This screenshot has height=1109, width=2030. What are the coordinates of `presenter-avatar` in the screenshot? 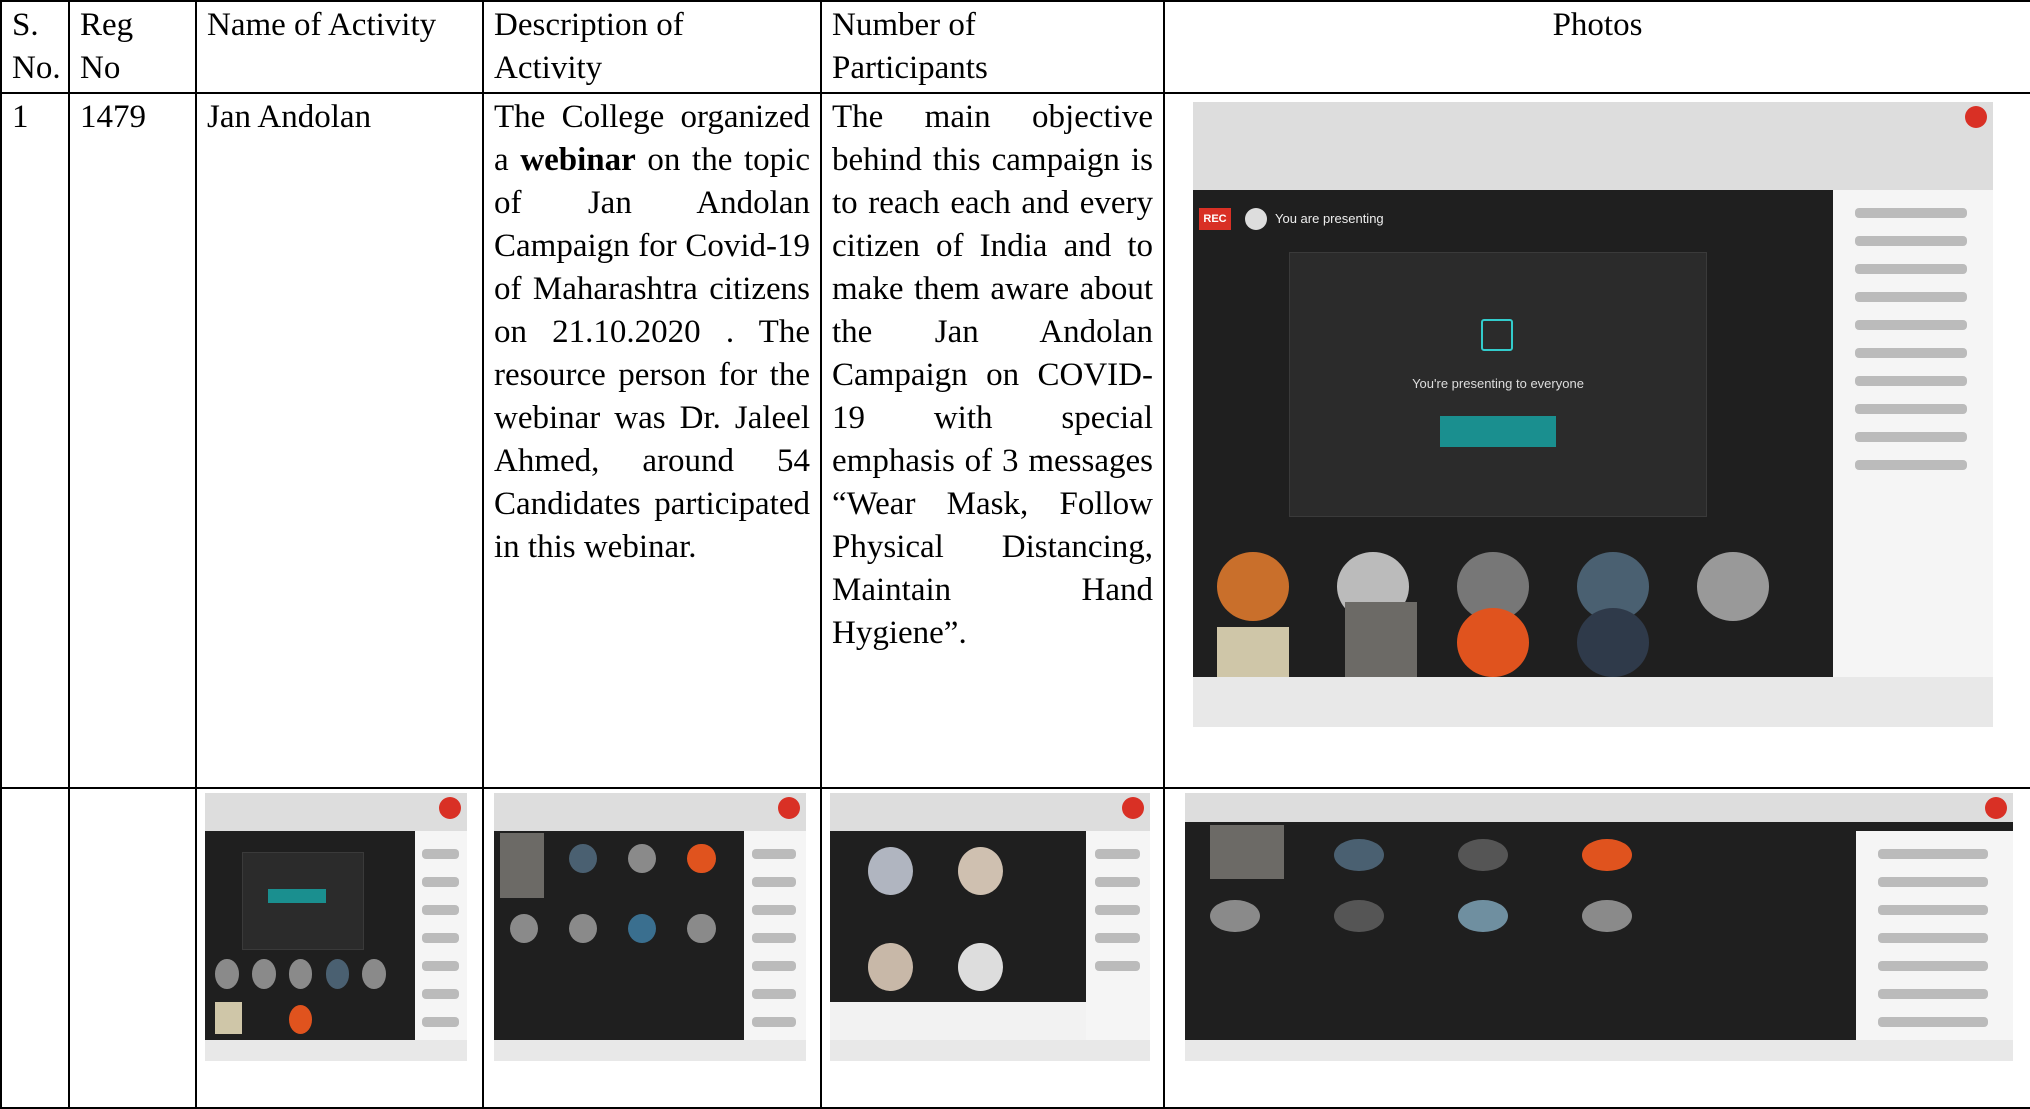 It's located at (1256, 219).